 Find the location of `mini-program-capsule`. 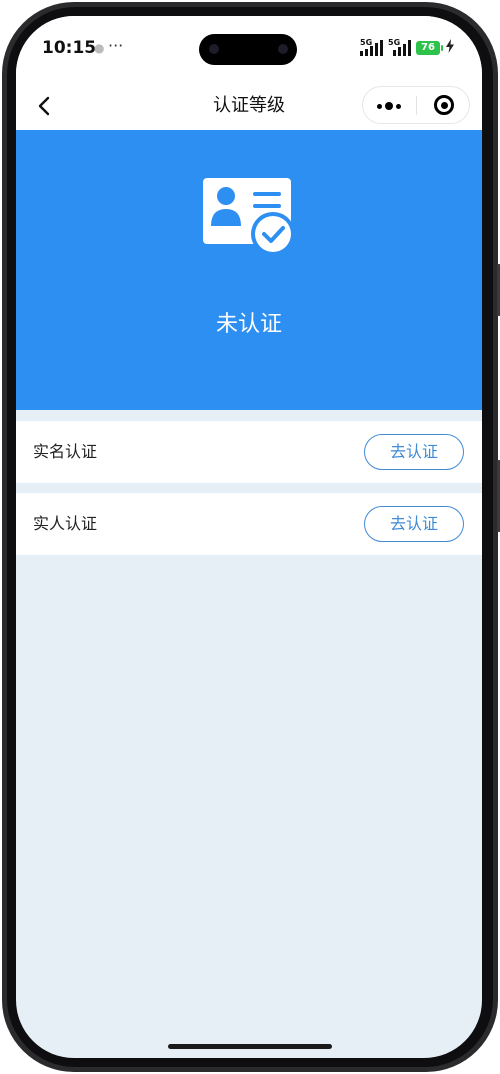

mini-program-capsule is located at coordinates (416, 105).